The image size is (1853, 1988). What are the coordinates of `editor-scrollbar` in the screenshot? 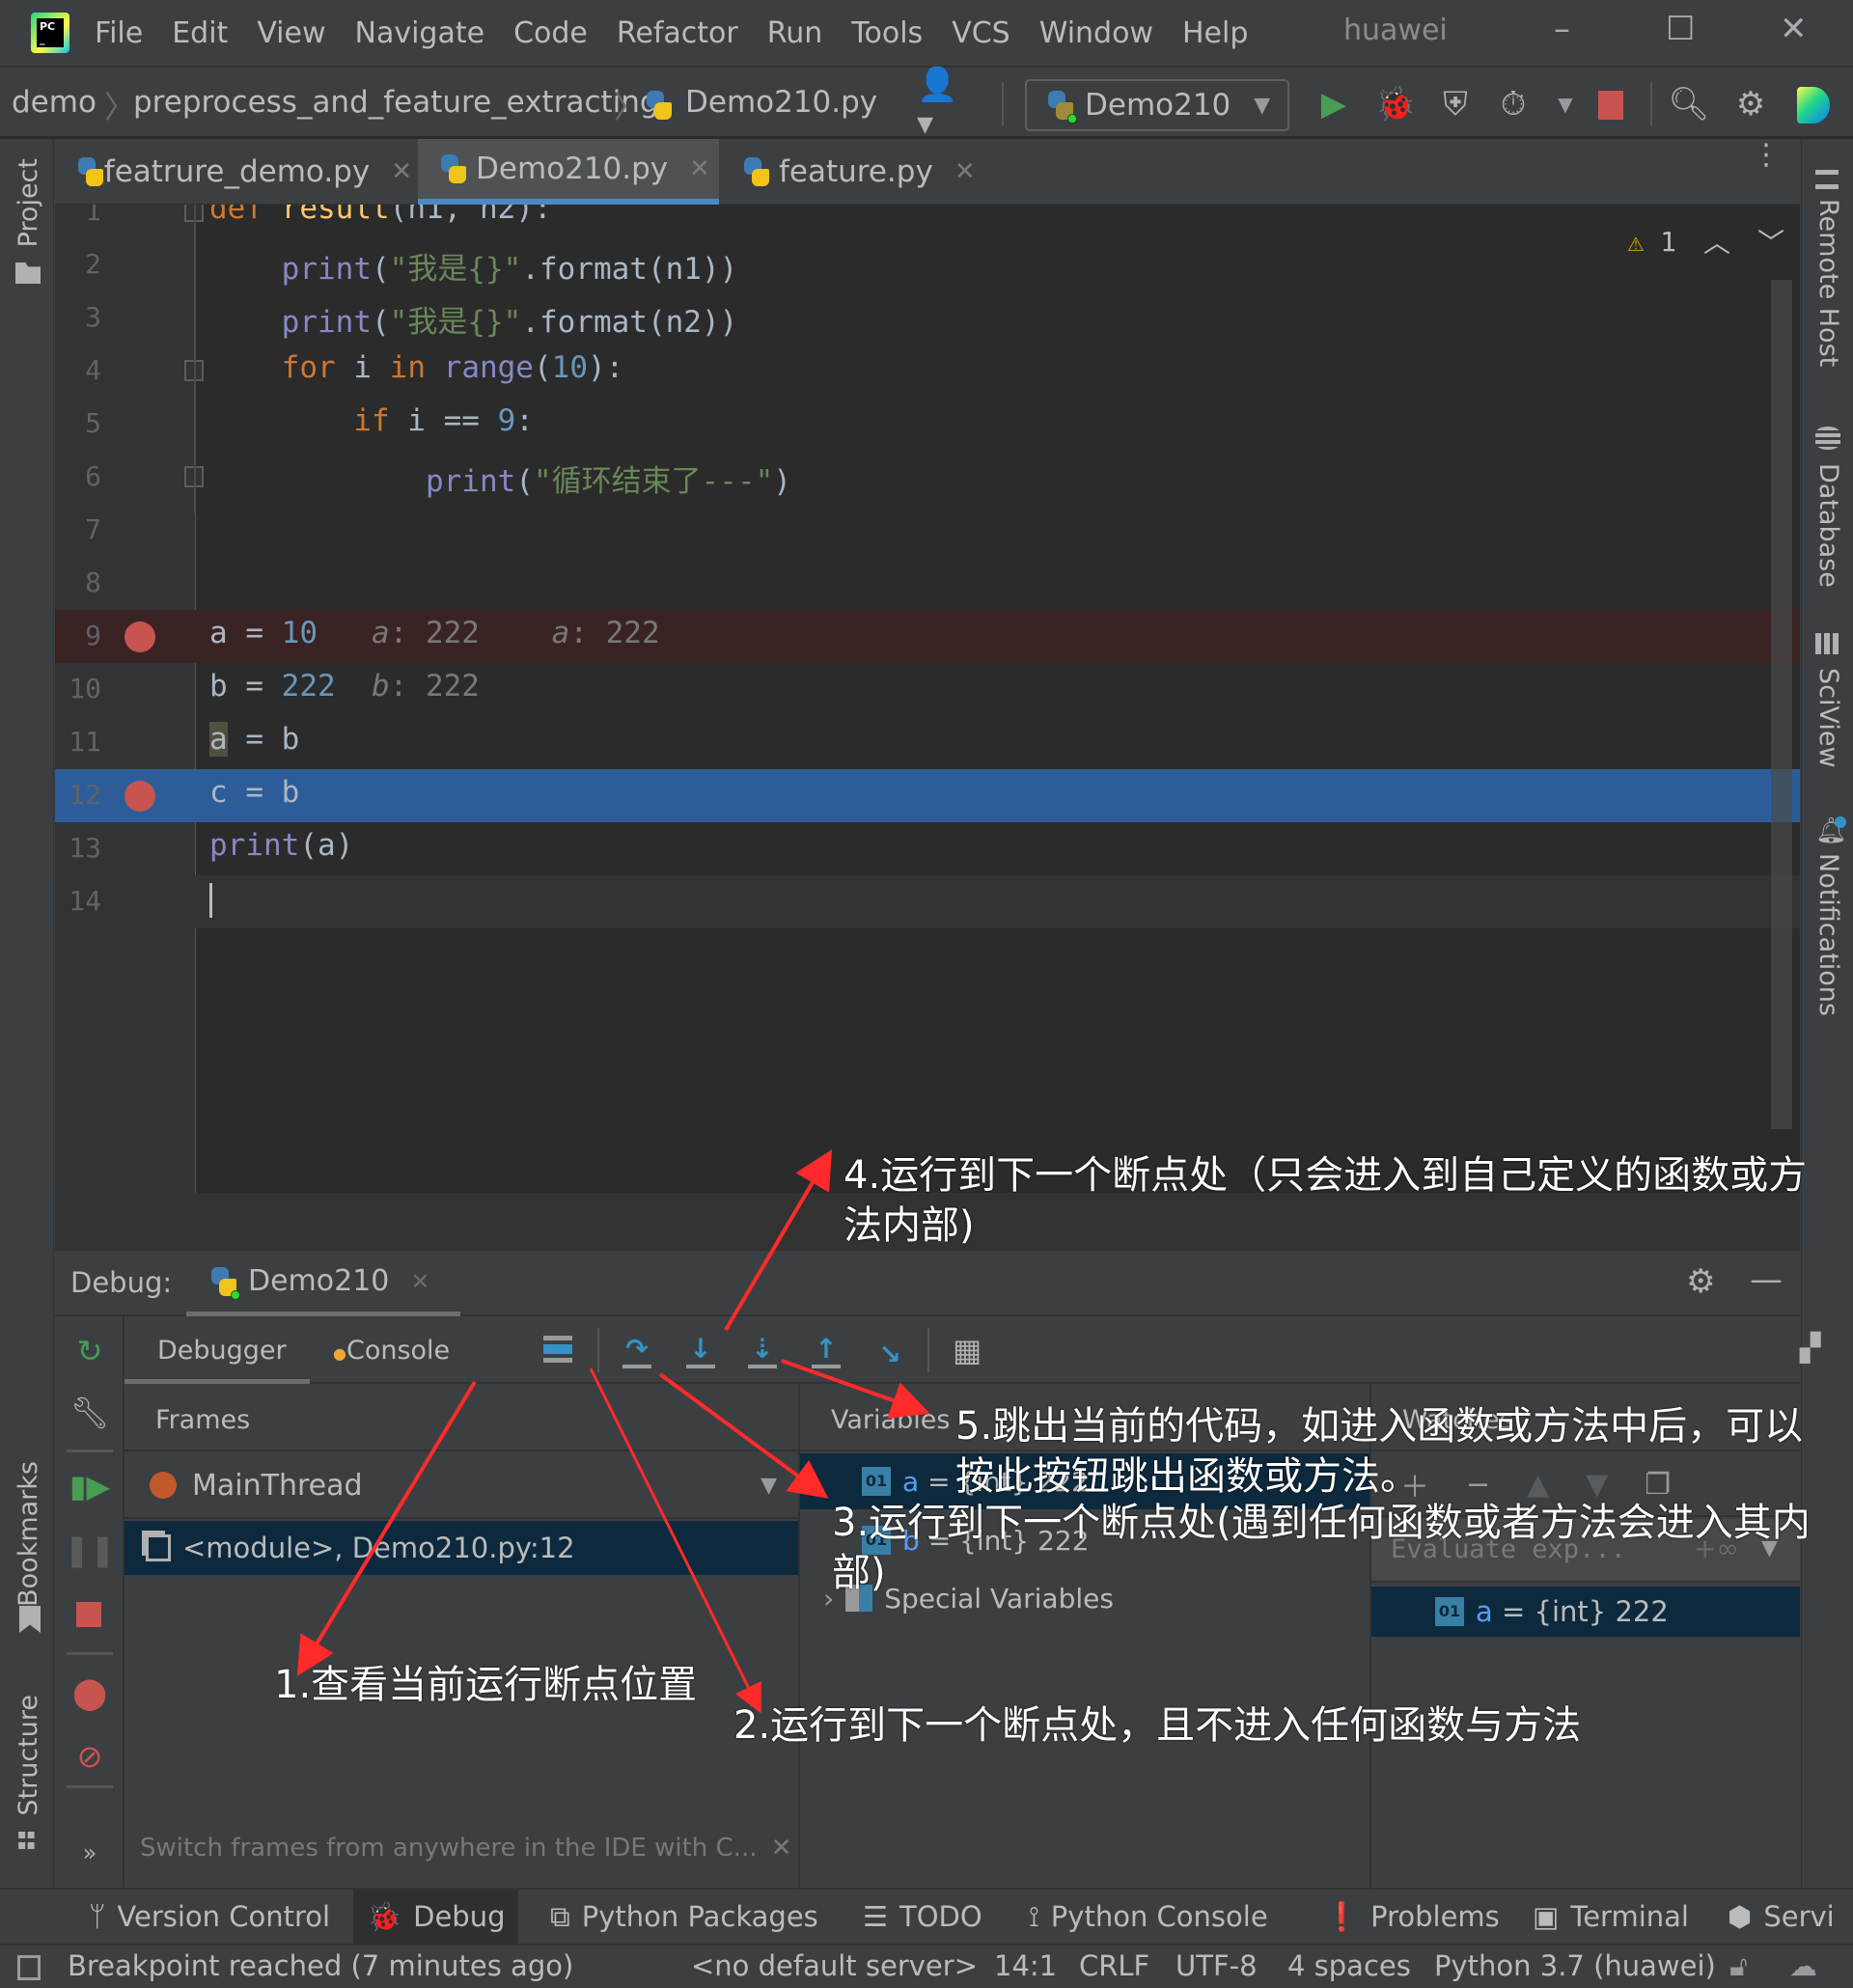 It's located at (1781, 704).